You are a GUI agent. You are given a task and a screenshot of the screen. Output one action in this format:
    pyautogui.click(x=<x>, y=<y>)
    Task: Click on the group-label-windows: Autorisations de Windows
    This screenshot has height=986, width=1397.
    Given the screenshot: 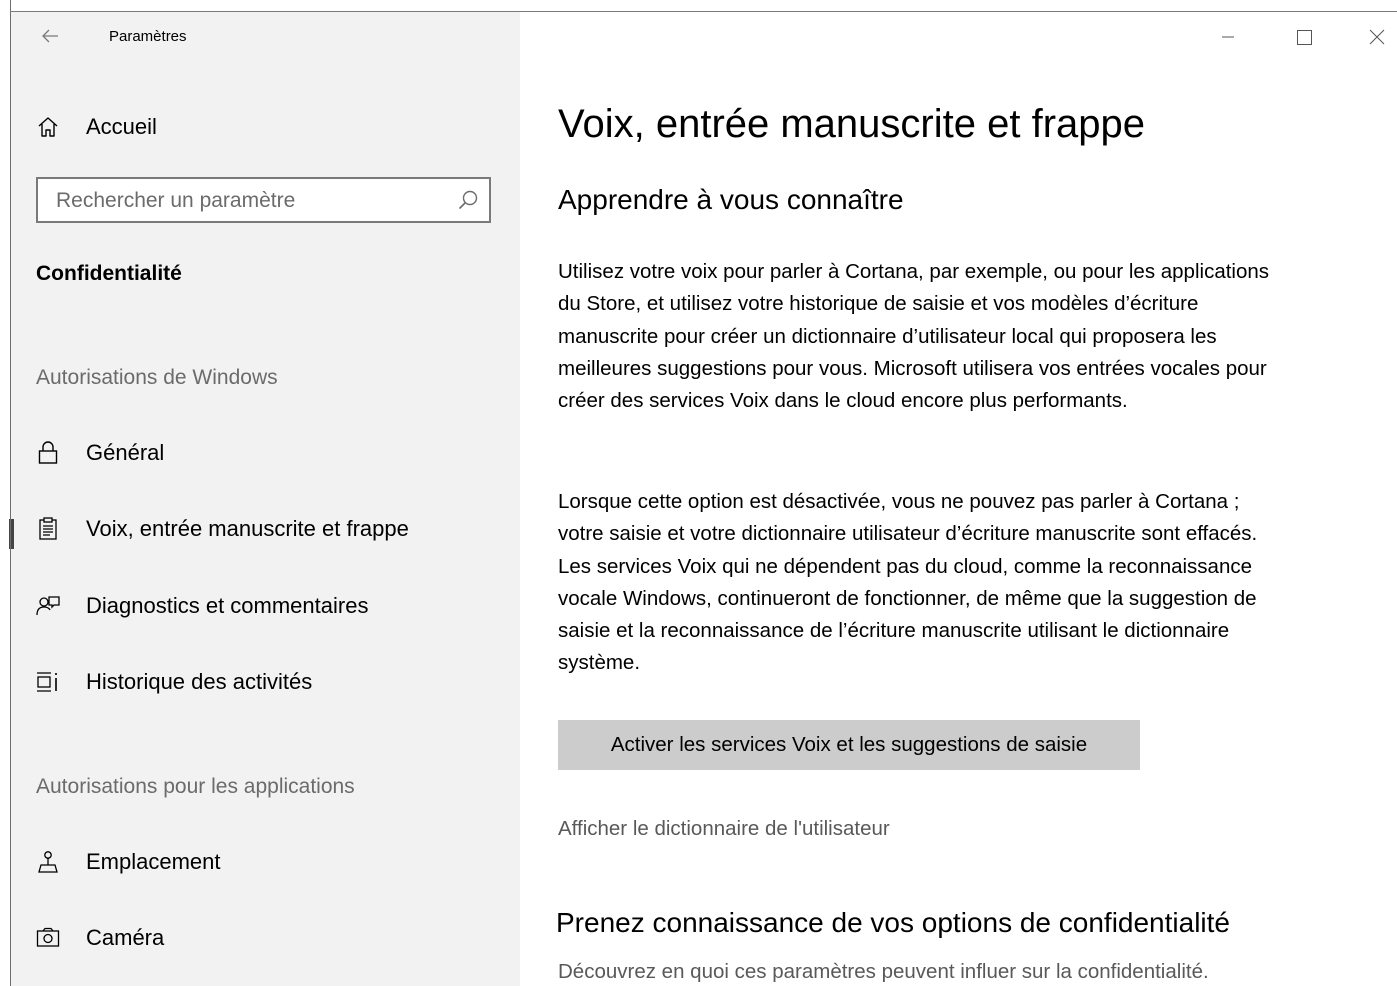 What is the action you would take?
    pyautogui.click(x=157, y=377)
    